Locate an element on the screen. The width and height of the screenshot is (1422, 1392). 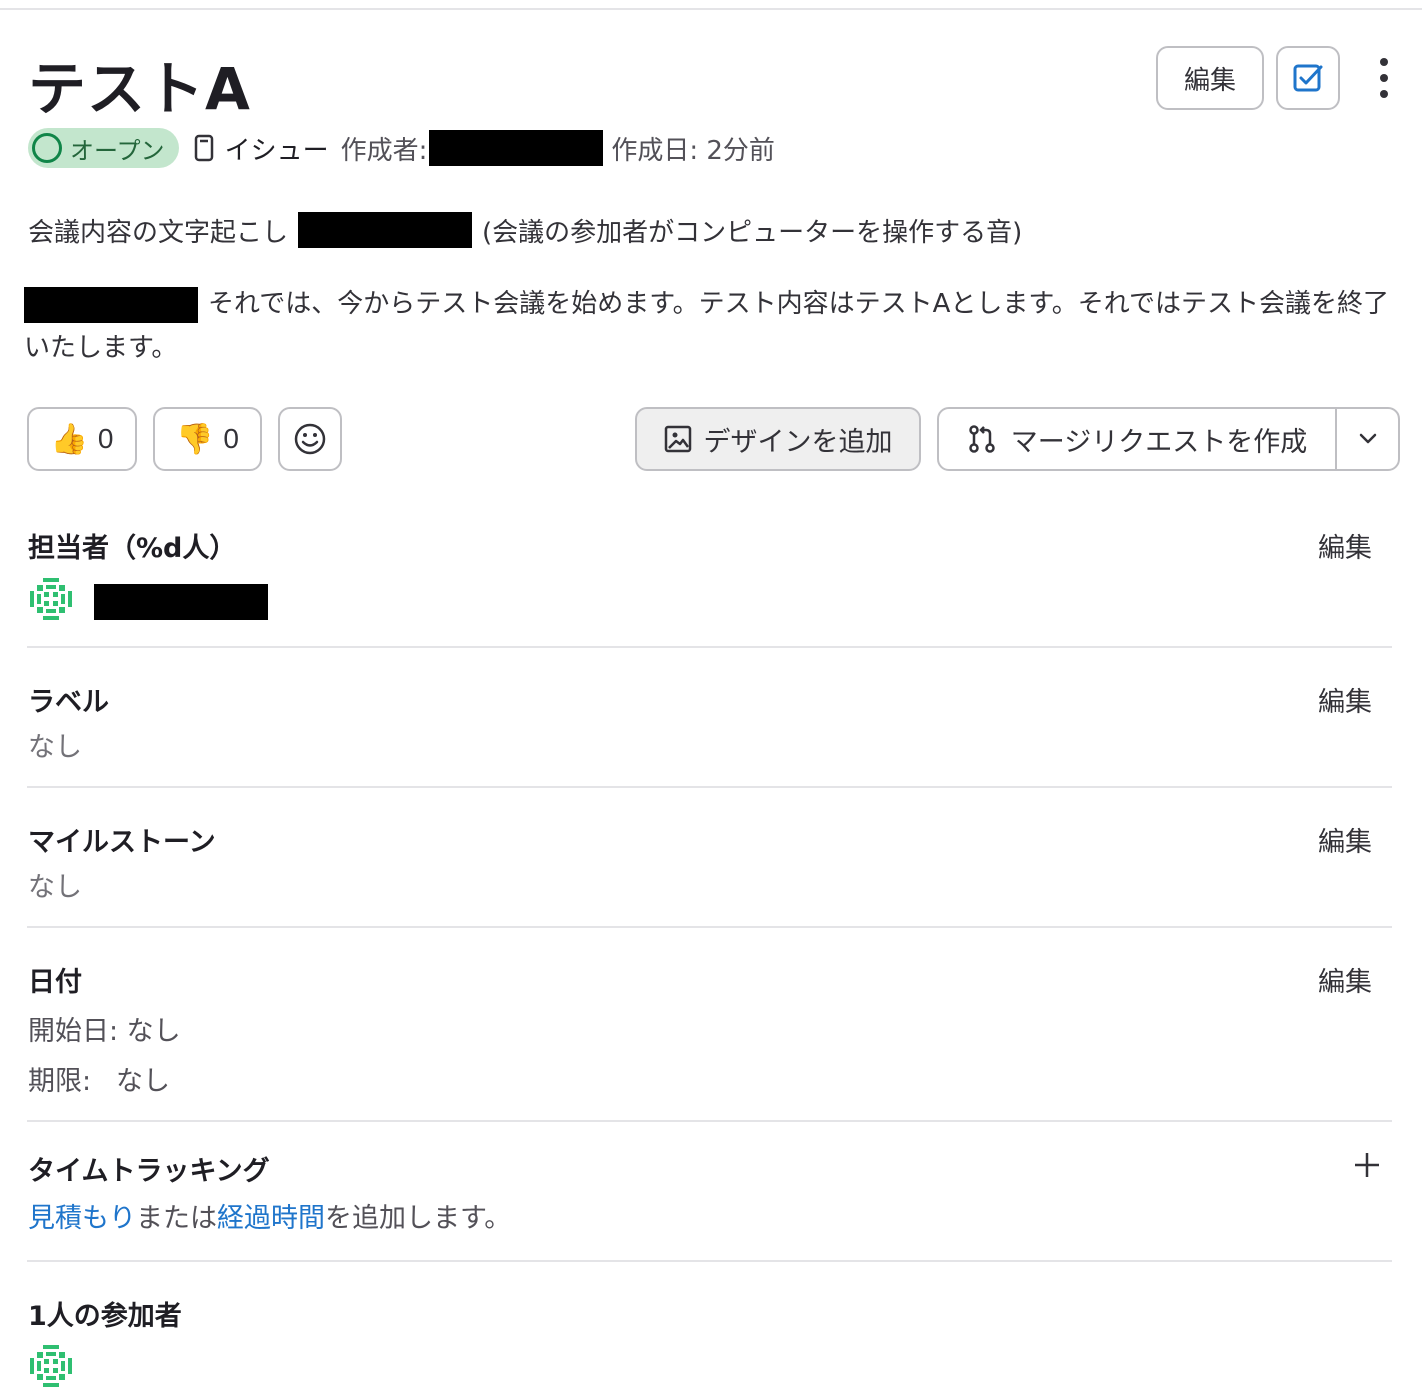
chevron-down-icon is located at coordinates (1367, 438).